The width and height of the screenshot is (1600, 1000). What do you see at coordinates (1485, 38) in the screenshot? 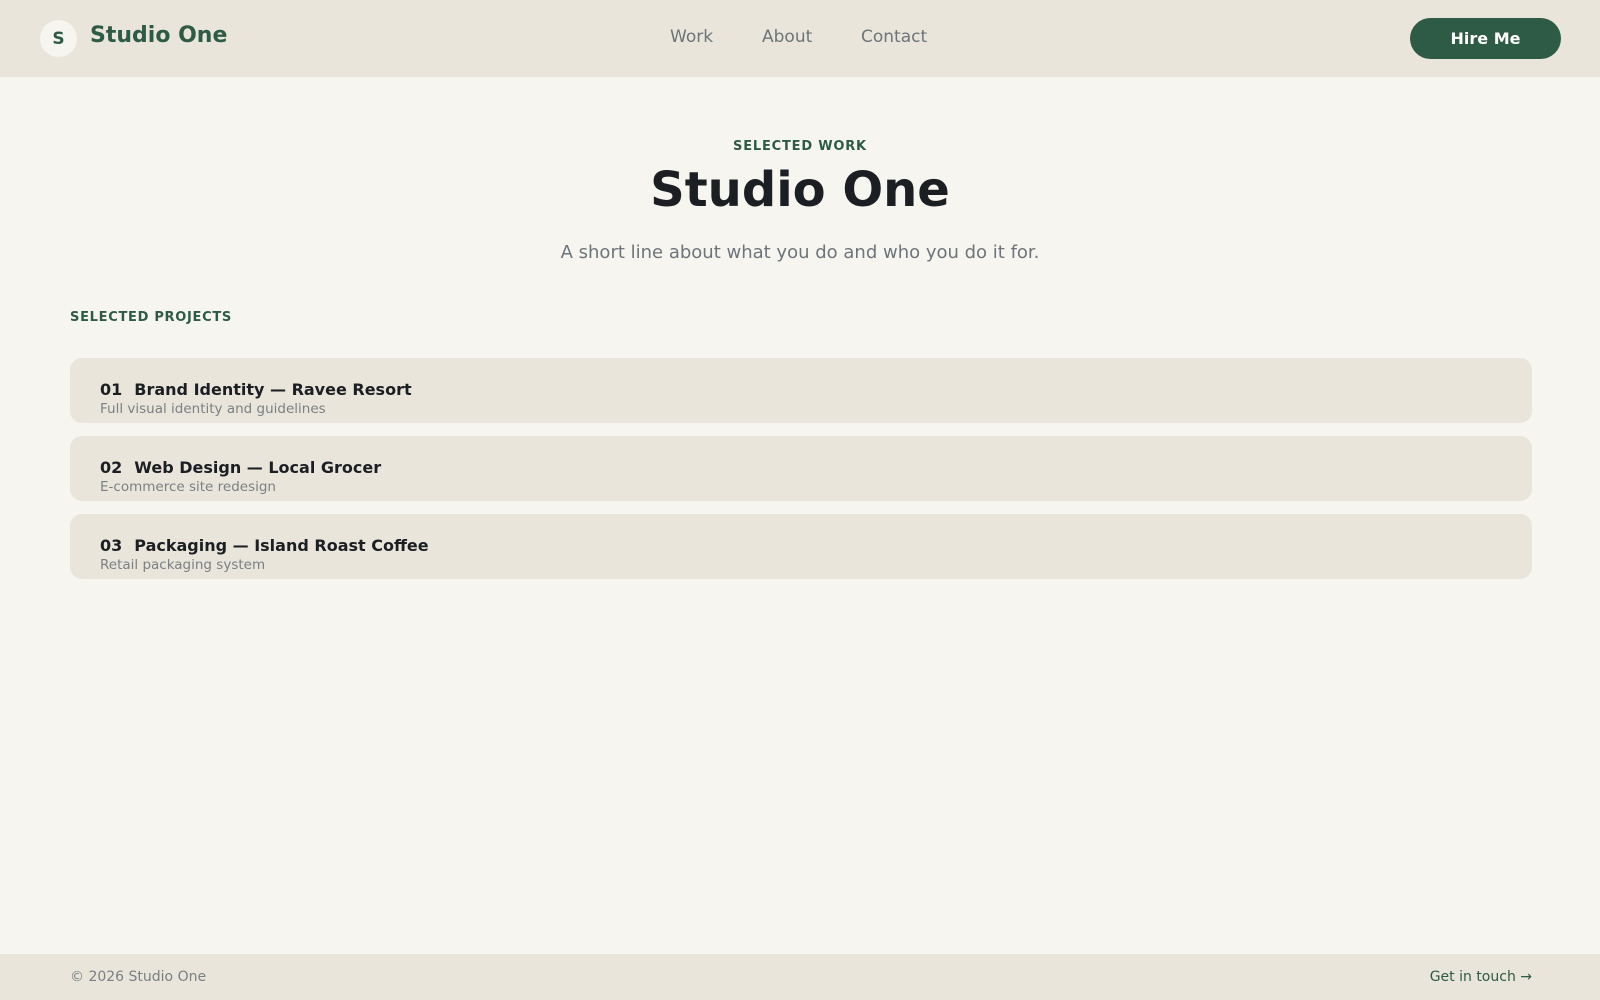
I see `hire-me-button: Hire Me` at bounding box center [1485, 38].